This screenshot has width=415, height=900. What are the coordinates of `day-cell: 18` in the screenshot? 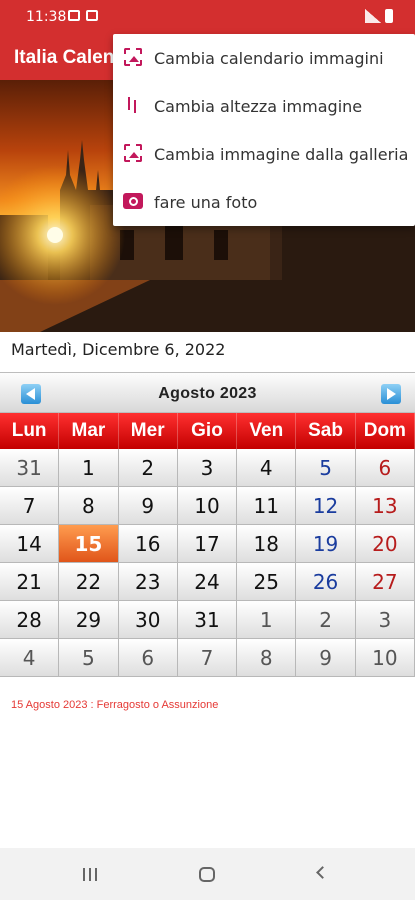 It's located at (267, 544).